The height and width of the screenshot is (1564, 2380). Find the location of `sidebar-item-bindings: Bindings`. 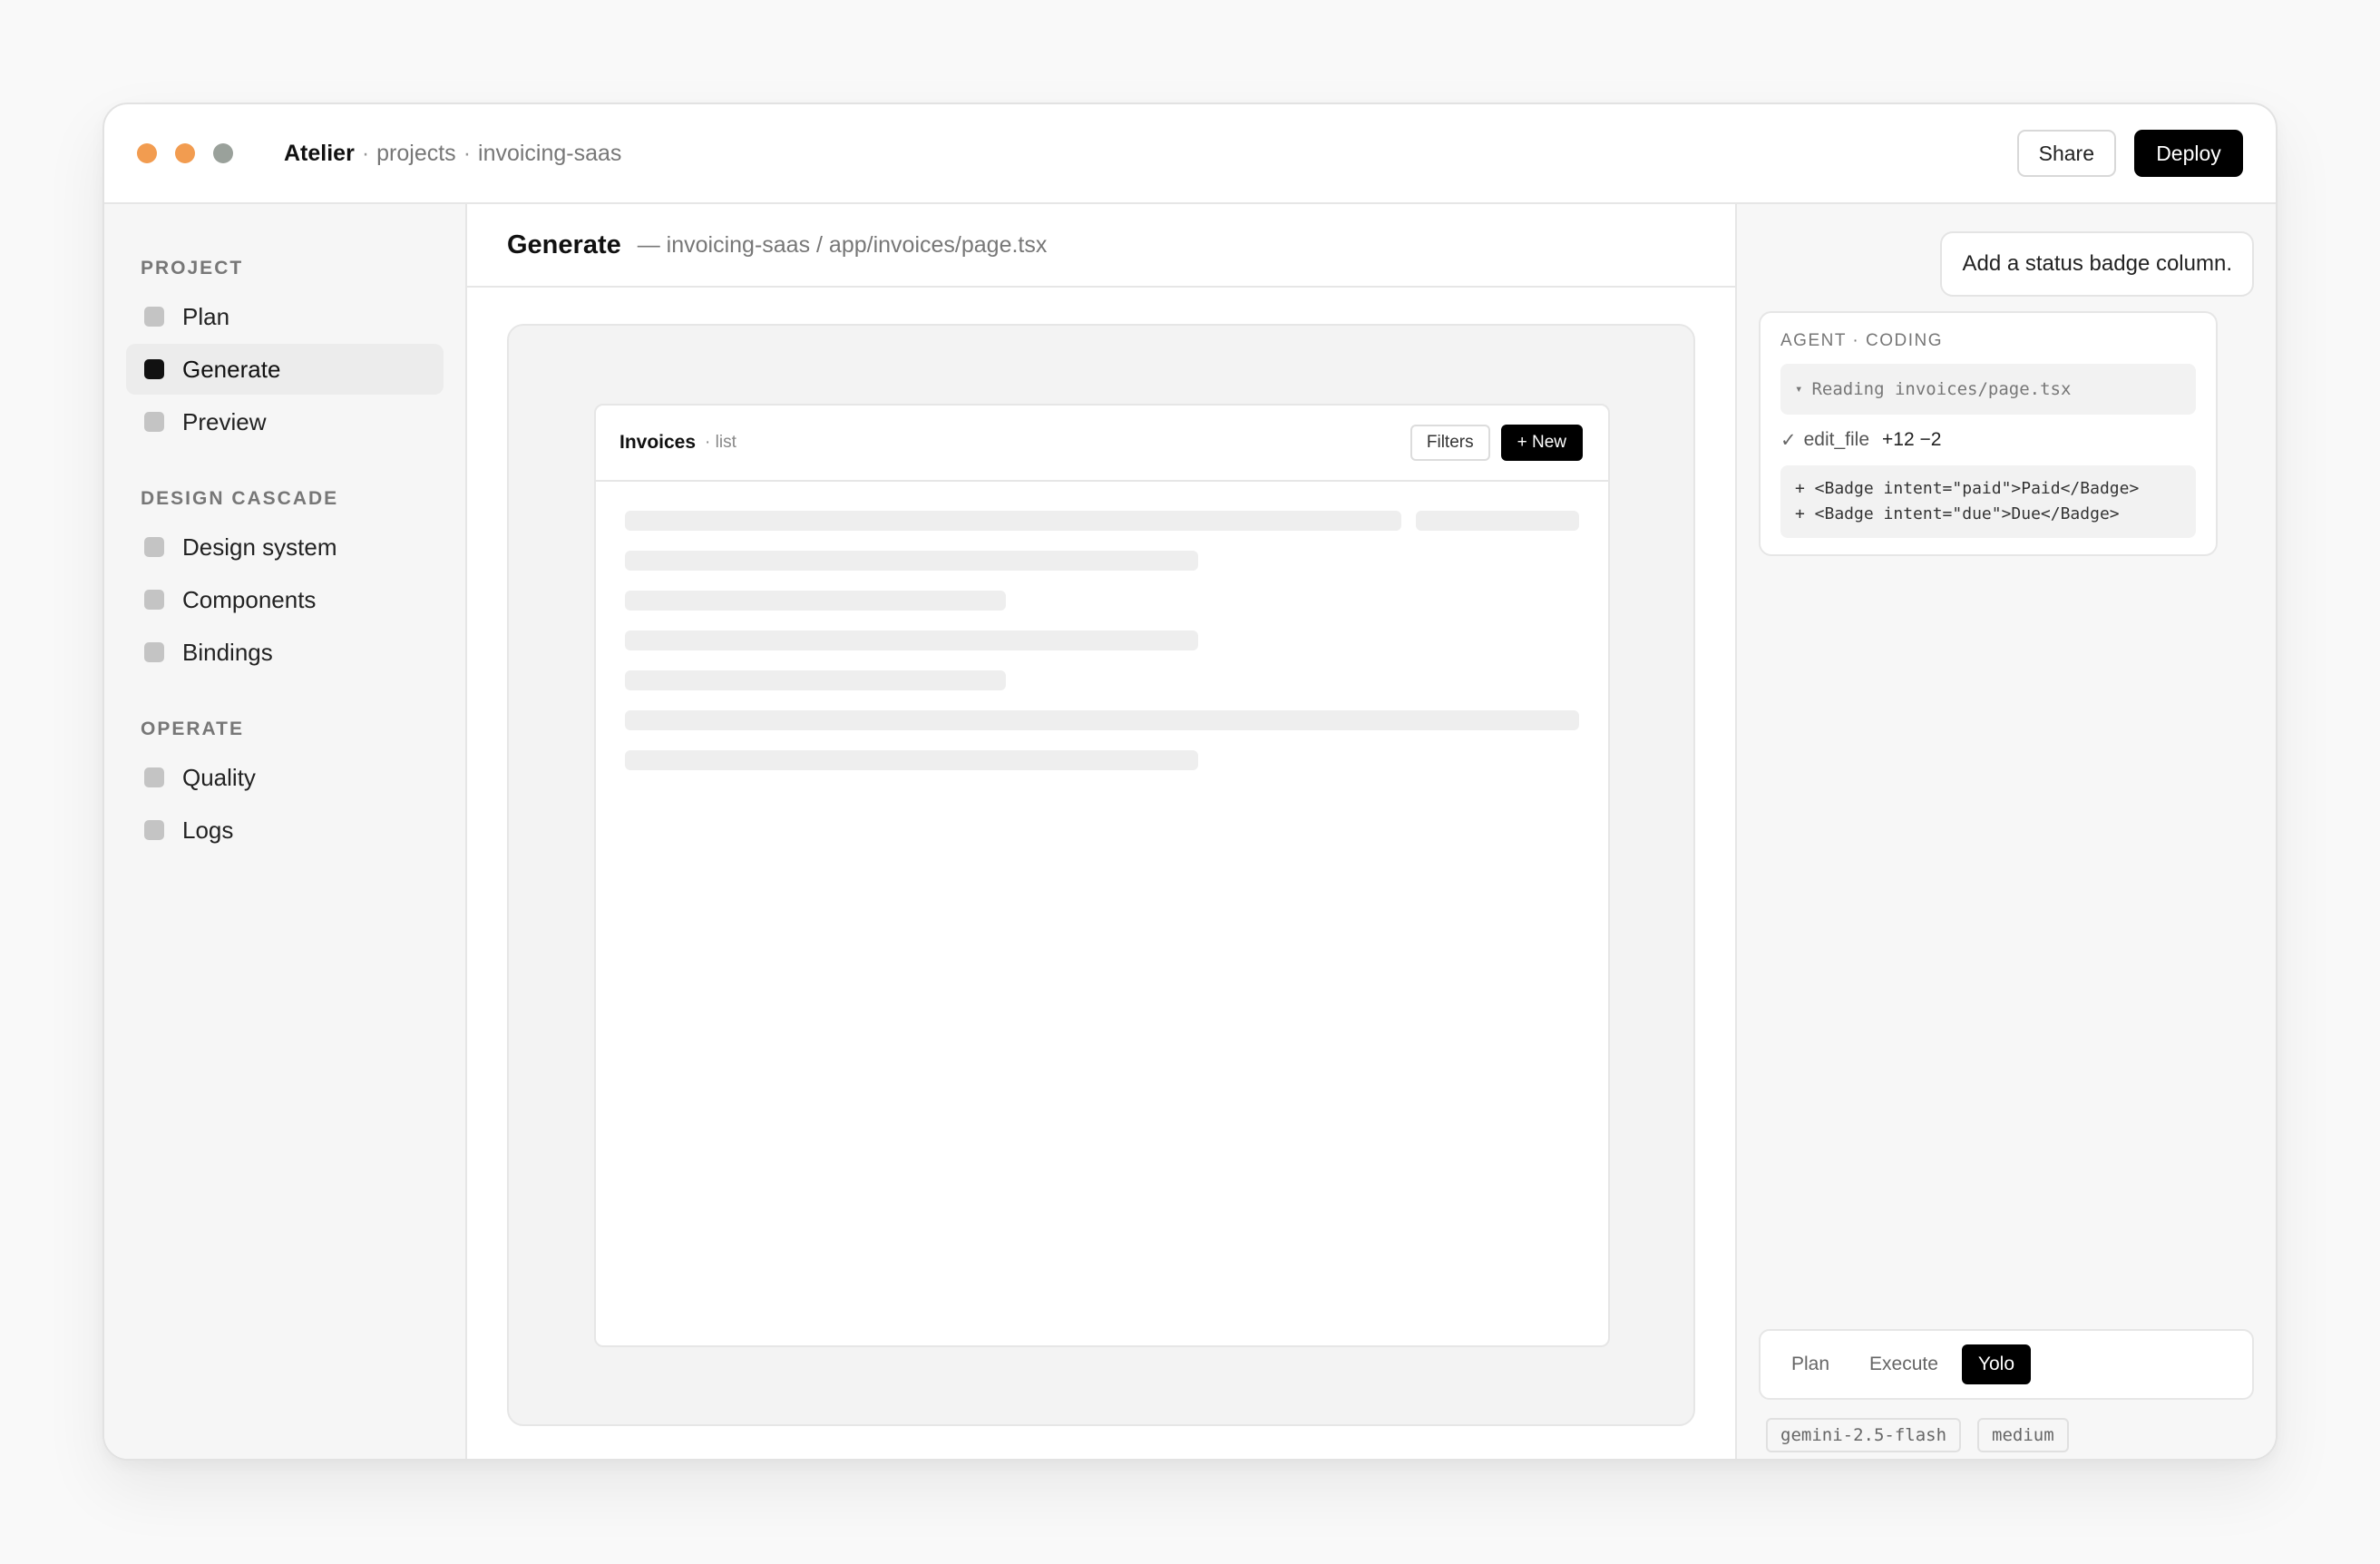

sidebar-item-bindings: Bindings is located at coordinates (285, 652).